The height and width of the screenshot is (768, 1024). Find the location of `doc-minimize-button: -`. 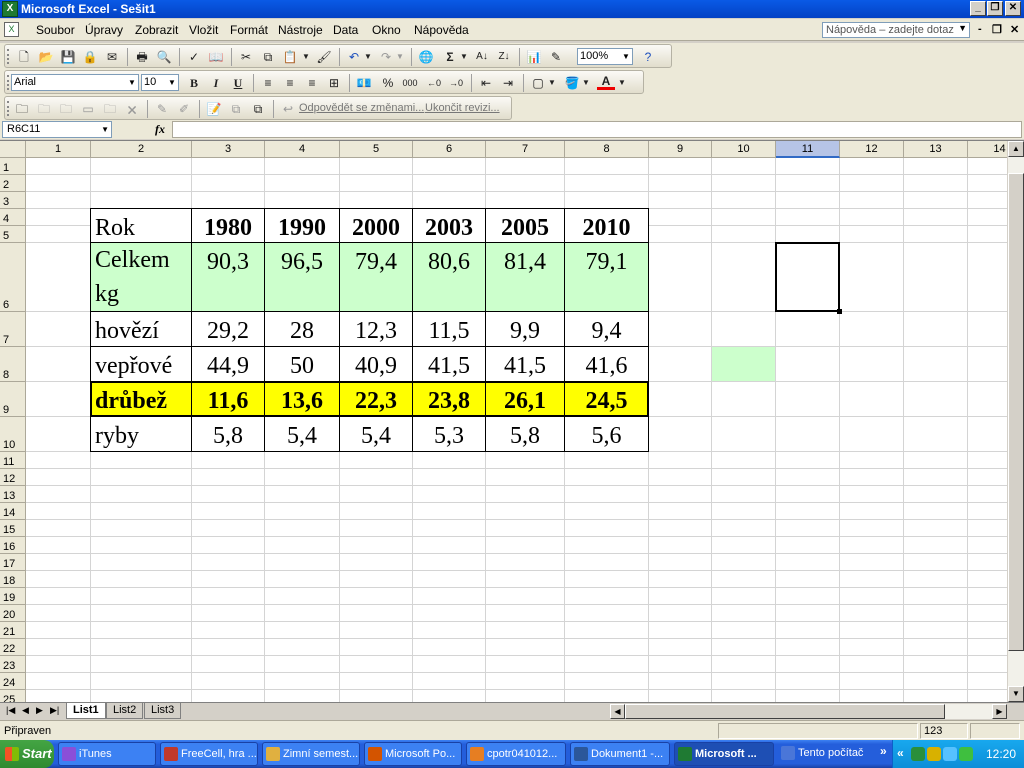

doc-minimize-button: - is located at coordinates (980, 29).